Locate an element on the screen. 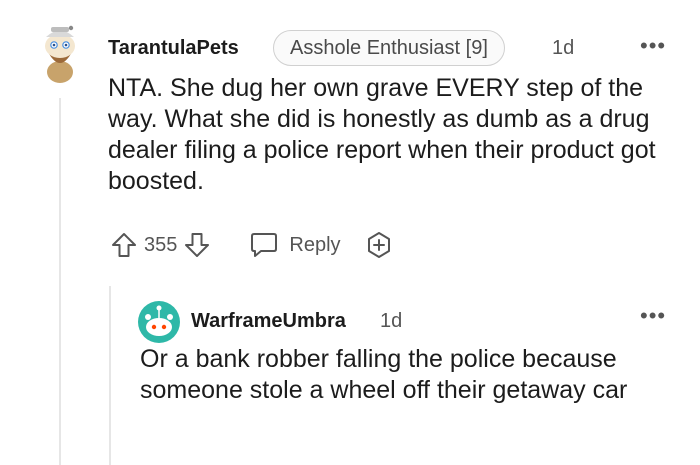 The width and height of the screenshot is (700, 465). vote-score: 355 is located at coordinates (161, 244).